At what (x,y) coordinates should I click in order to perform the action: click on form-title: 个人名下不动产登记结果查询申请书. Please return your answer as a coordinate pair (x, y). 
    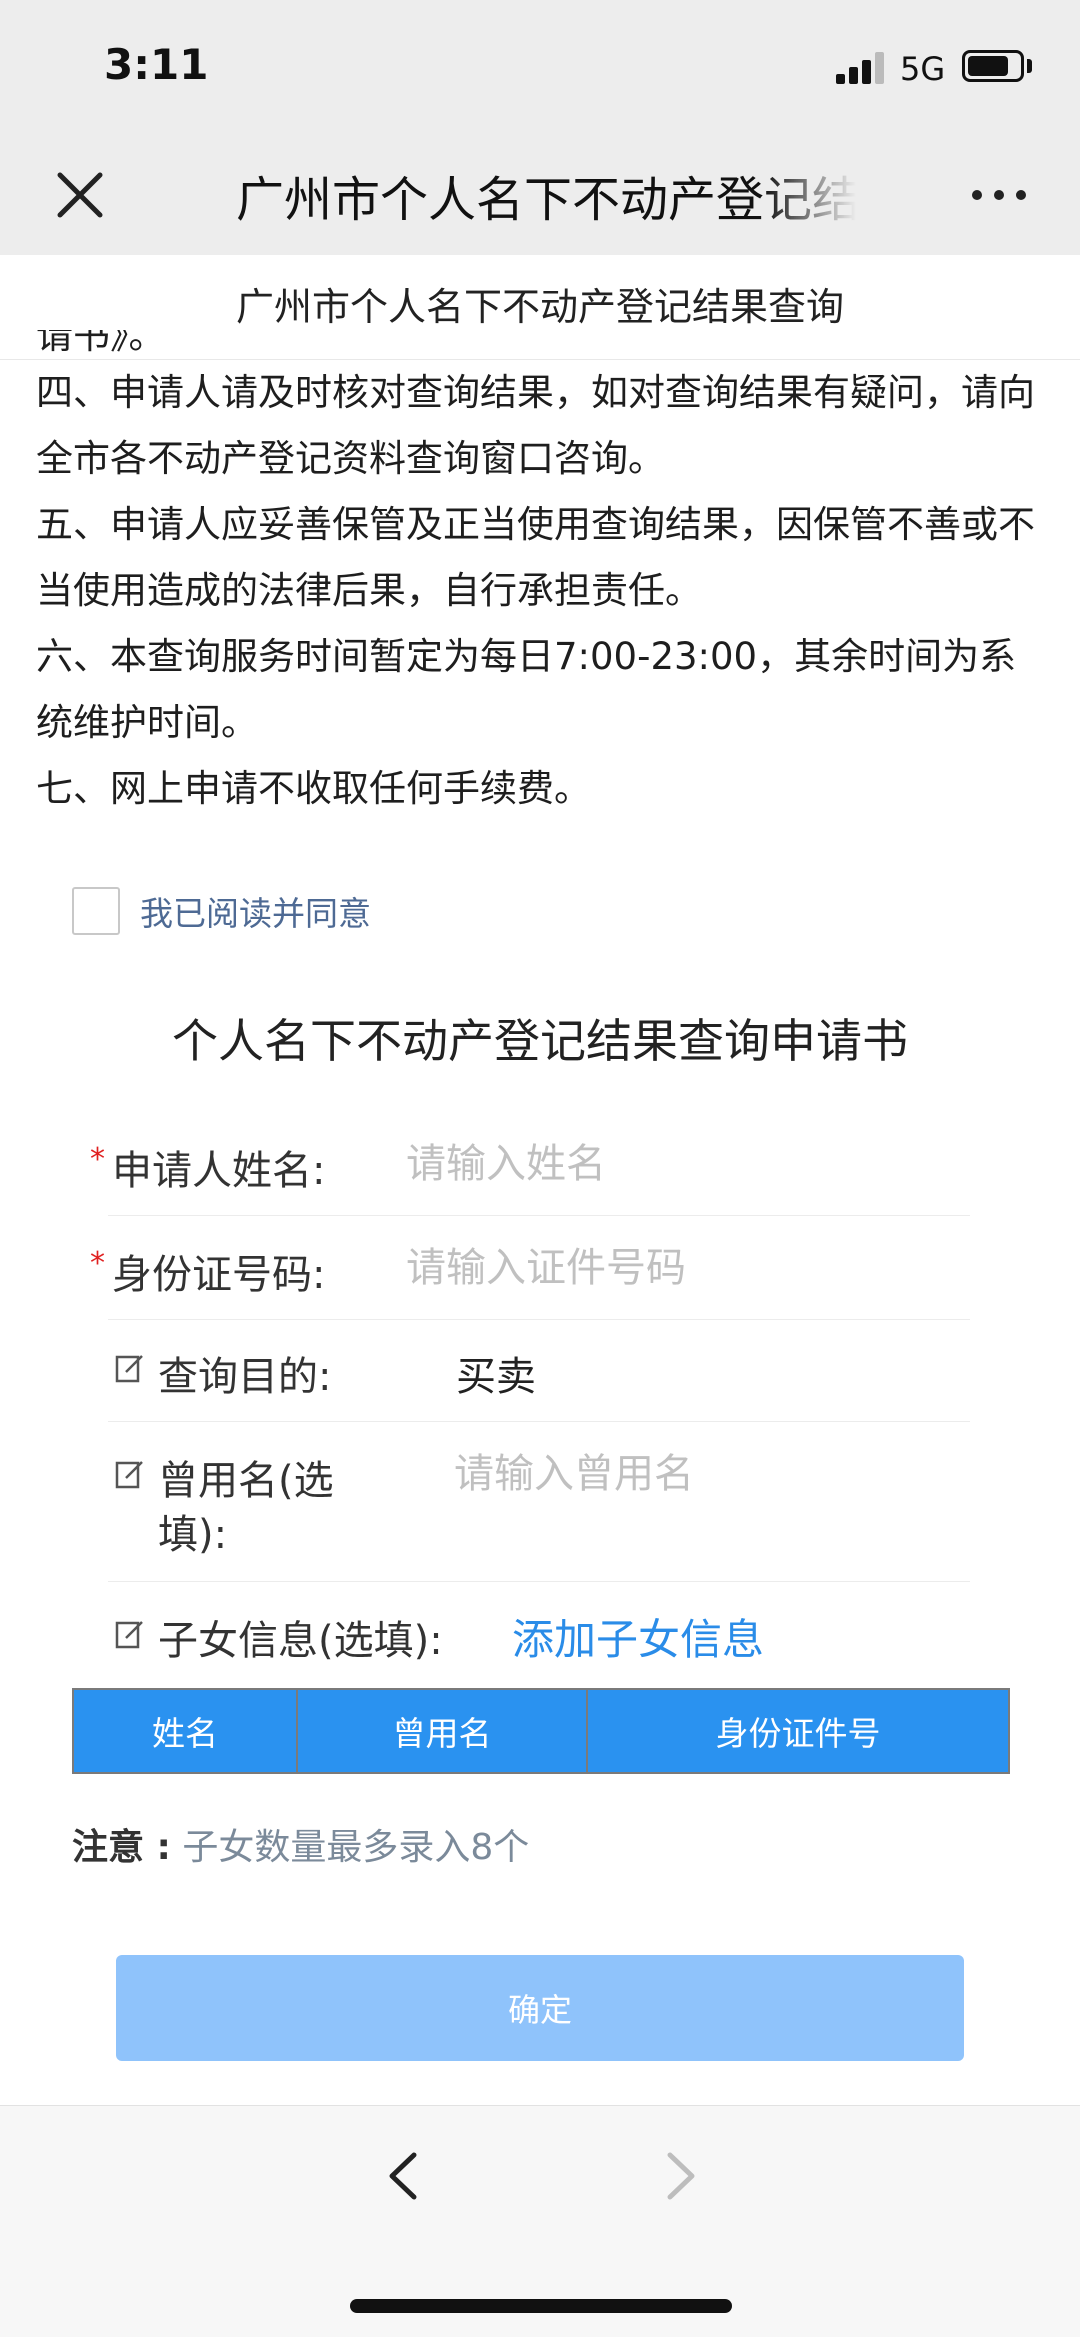
    Looking at the image, I should click on (540, 1041).